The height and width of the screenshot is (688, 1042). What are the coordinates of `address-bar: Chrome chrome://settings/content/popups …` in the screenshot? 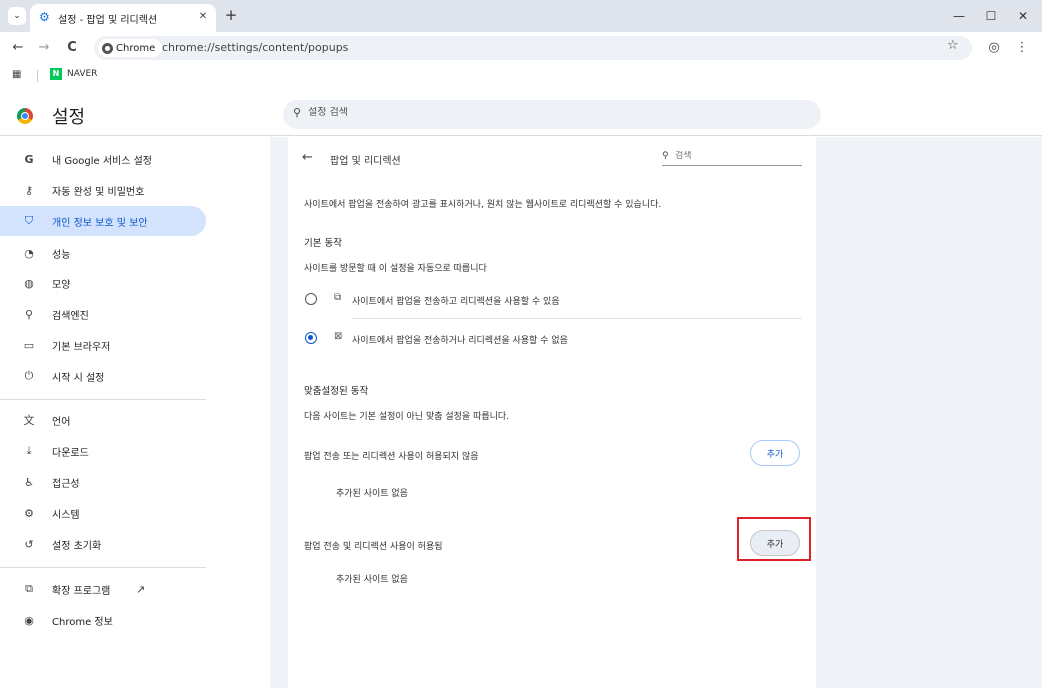 It's located at (533, 48).